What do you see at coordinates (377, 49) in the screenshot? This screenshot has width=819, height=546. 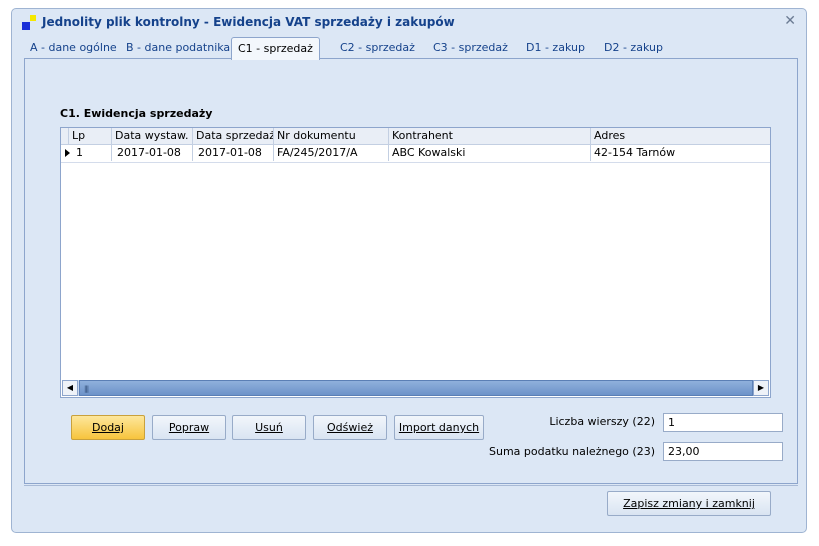 I see `tab-c2-sprzedaz: C2 - sprzedaż` at bounding box center [377, 49].